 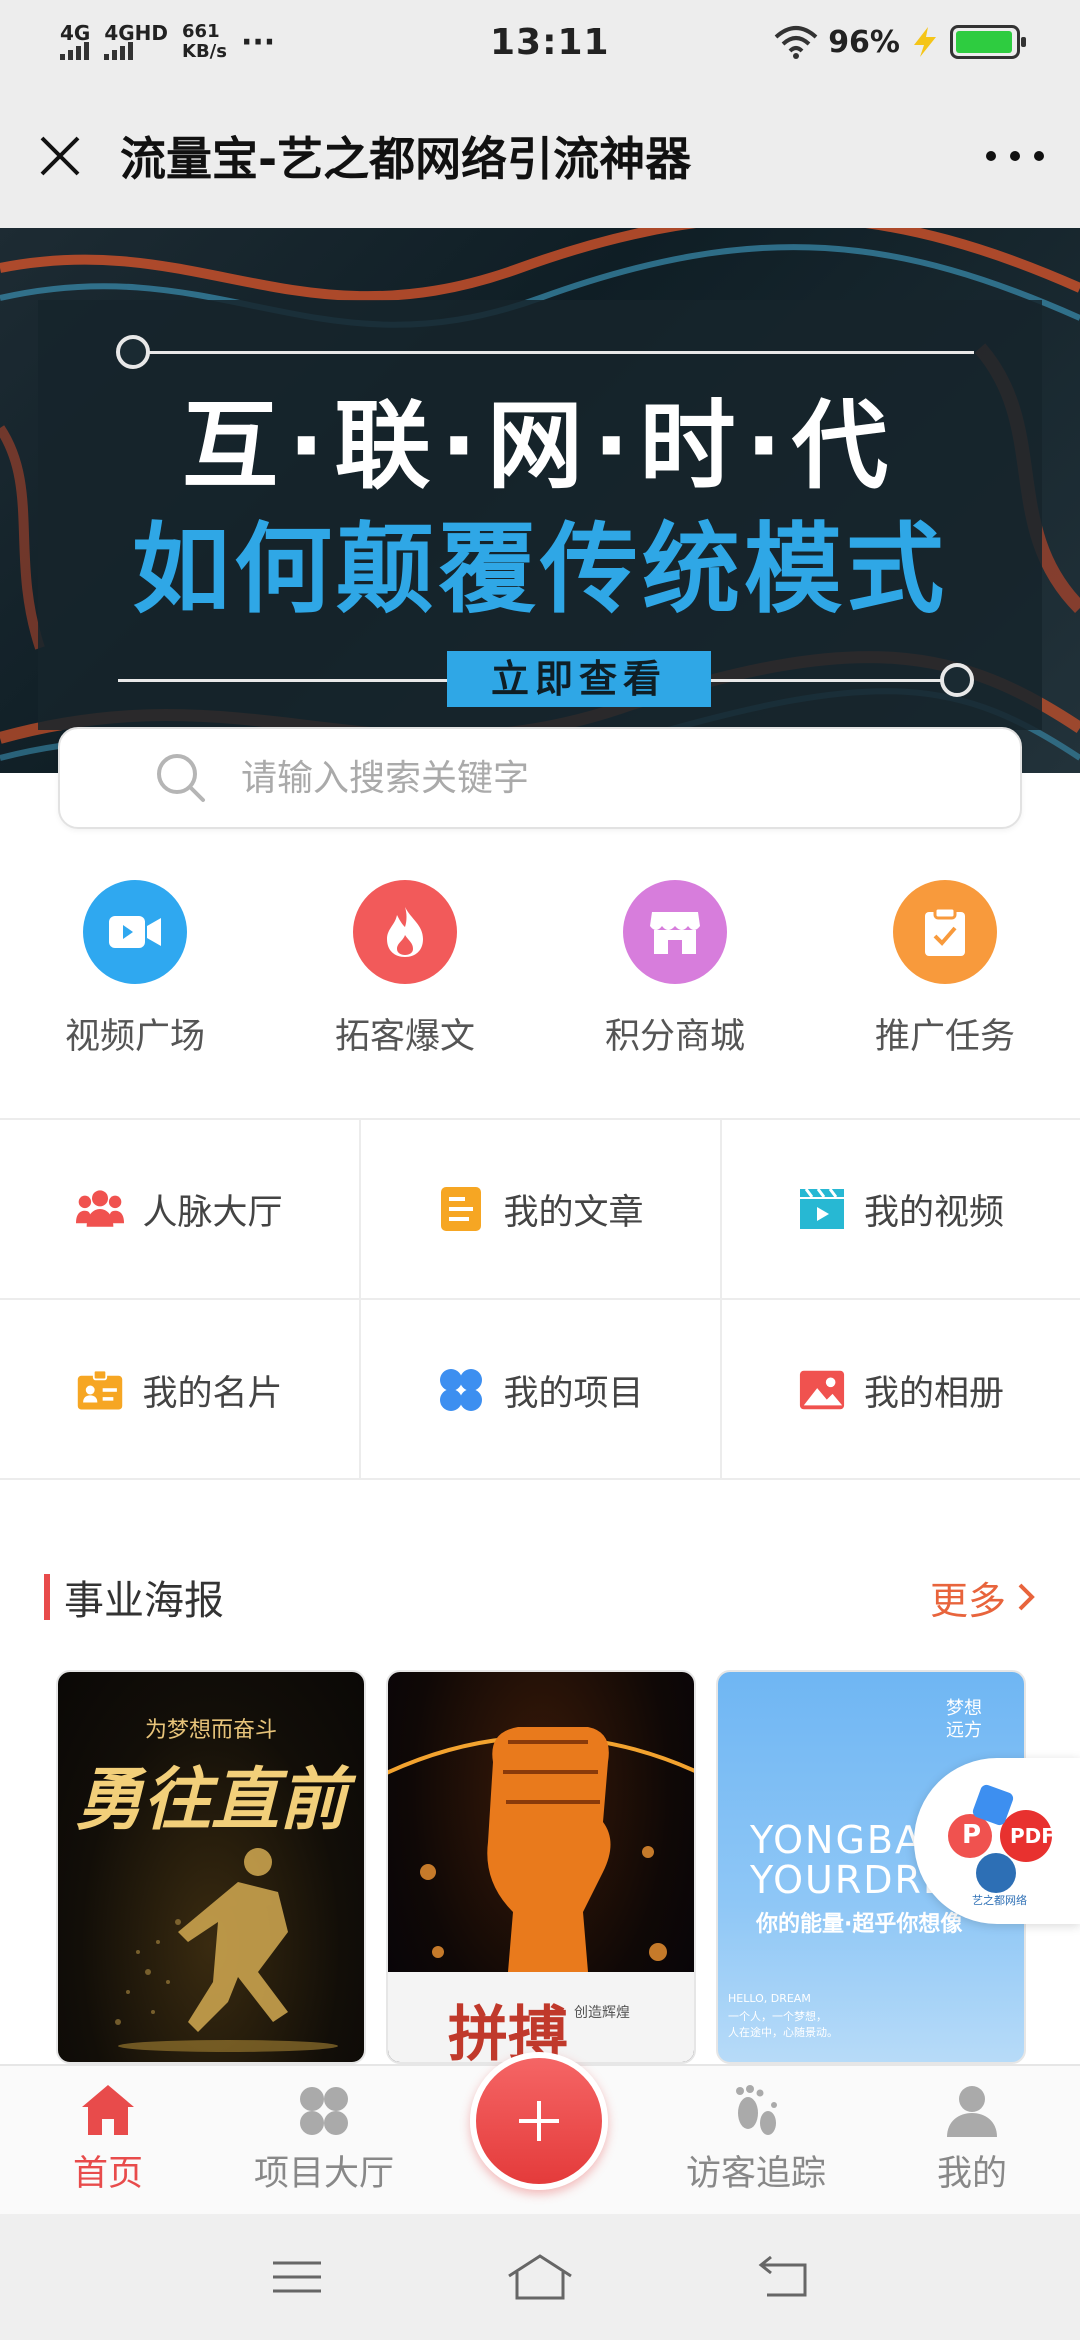 I want to click on menu-icon, so click(x=297, y=2277).